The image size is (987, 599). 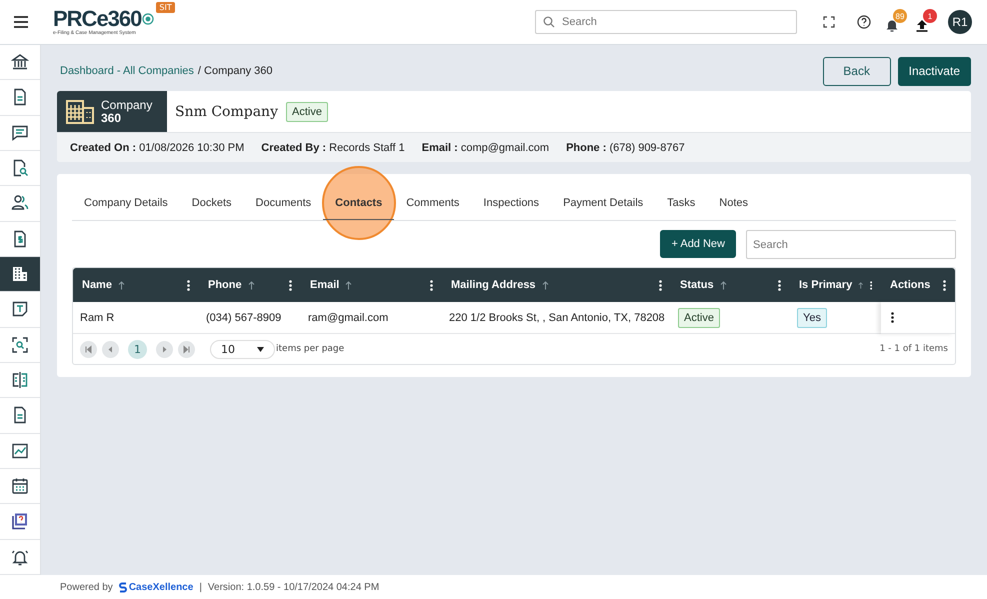 What do you see at coordinates (97, 318) in the screenshot?
I see `table-cell: Ram R` at bounding box center [97, 318].